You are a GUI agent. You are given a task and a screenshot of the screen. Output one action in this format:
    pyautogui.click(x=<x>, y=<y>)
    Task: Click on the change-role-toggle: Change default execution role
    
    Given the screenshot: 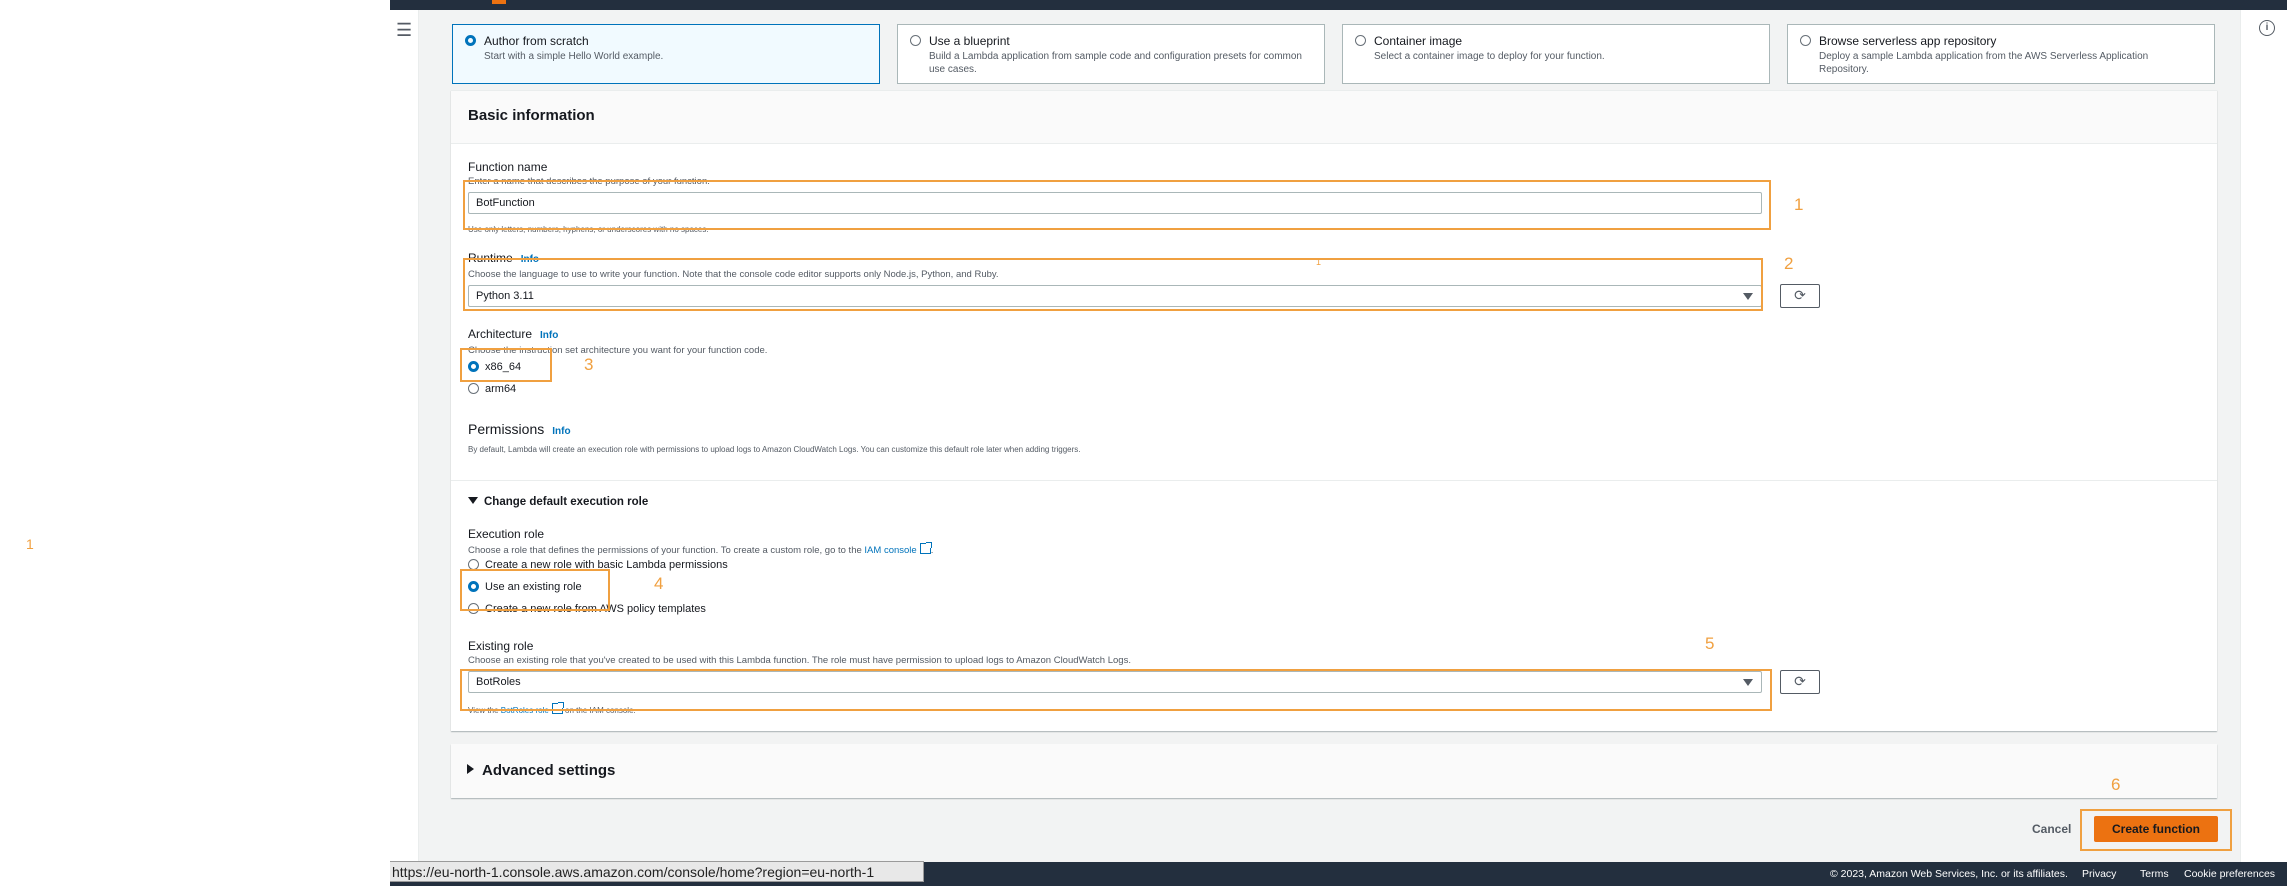 What is the action you would take?
    pyautogui.click(x=558, y=502)
    